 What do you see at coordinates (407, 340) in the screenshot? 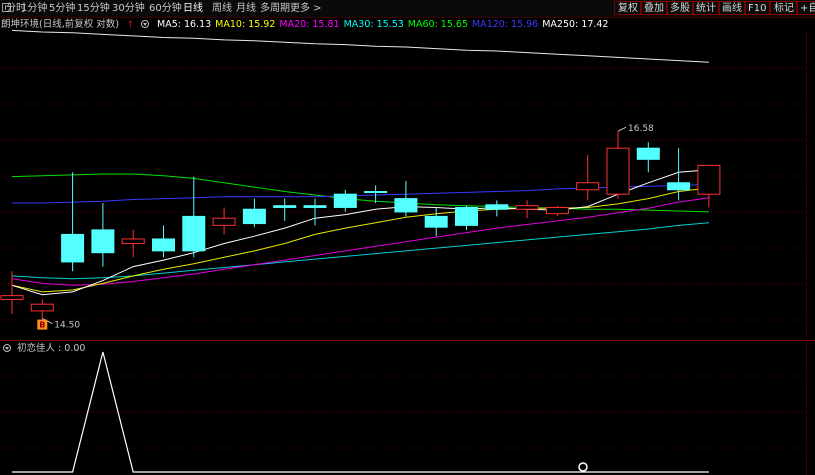
I see `panel-divider` at bounding box center [407, 340].